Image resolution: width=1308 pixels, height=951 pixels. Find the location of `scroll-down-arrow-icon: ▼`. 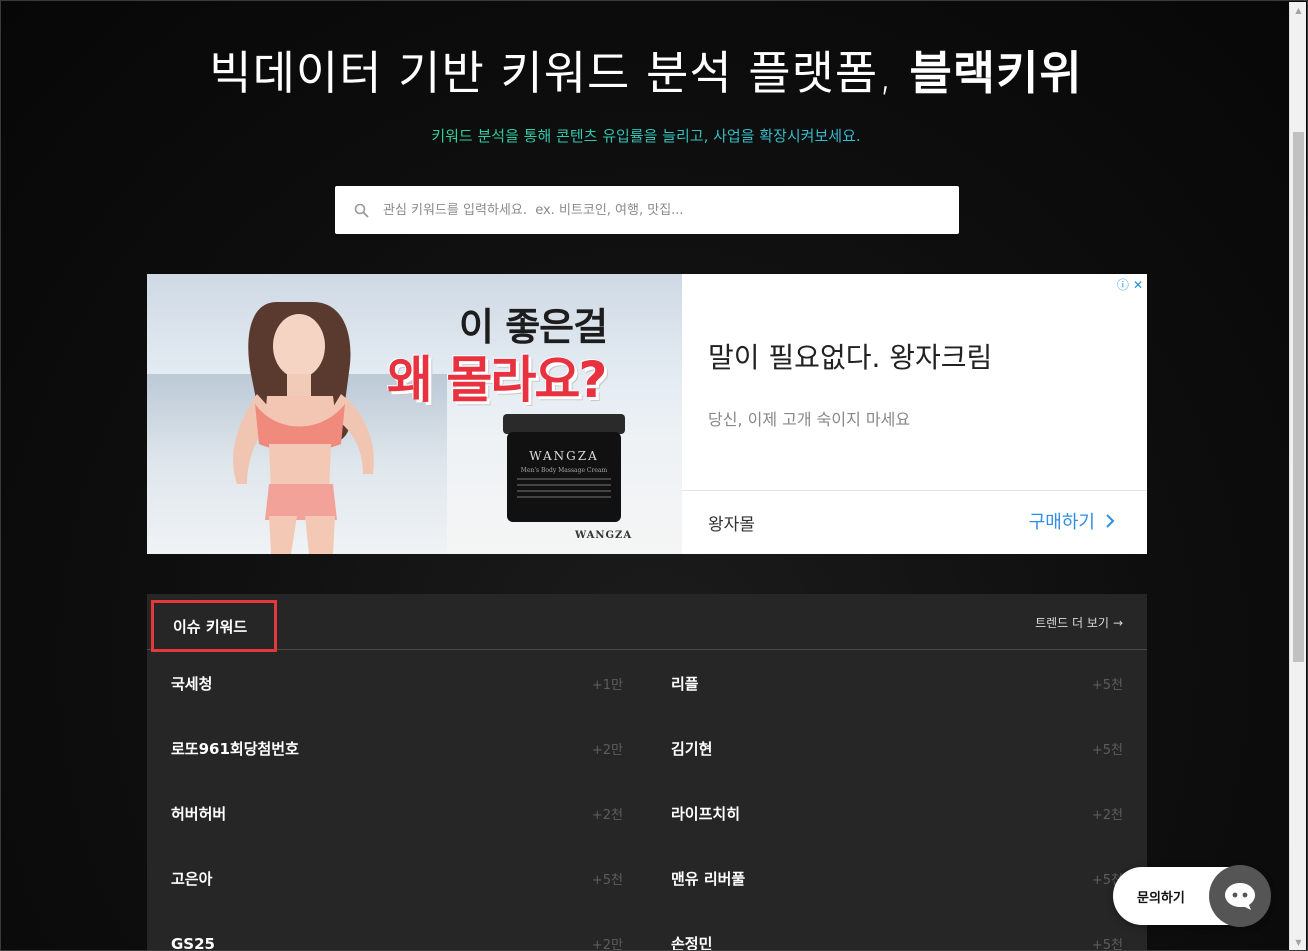

scroll-down-arrow-icon: ▼ is located at coordinates (1298, 942).